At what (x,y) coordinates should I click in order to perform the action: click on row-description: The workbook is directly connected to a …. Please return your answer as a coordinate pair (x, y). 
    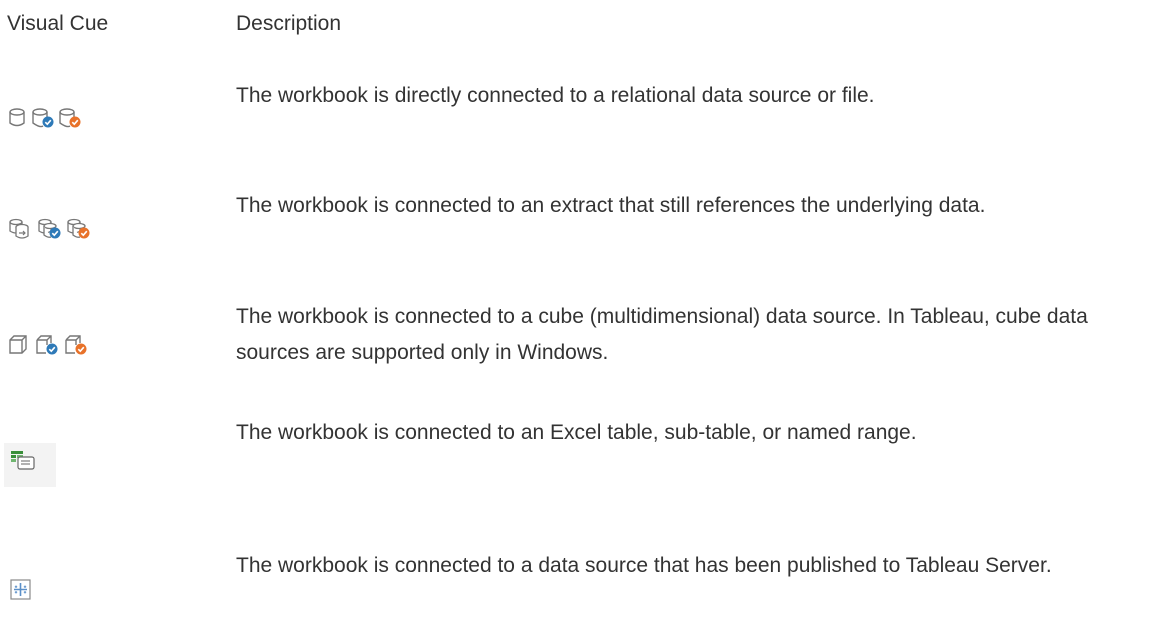
    Looking at the image, I should click on (555, 95).